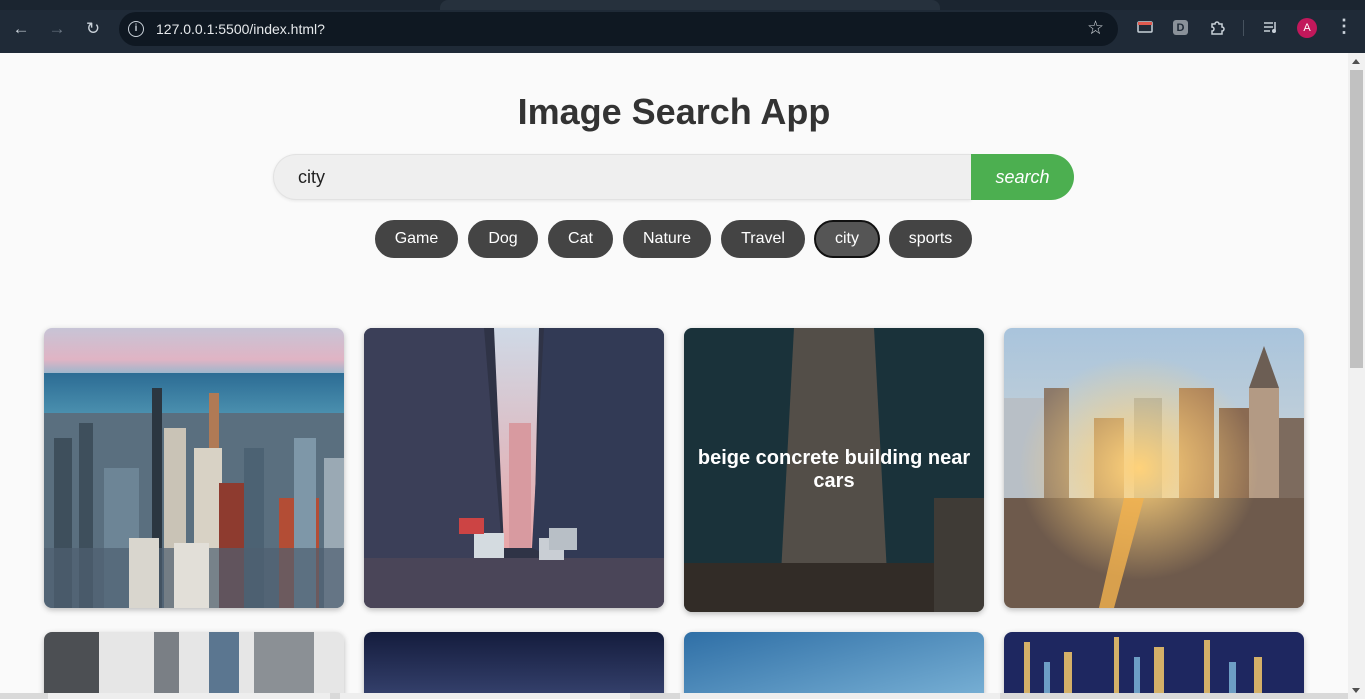 This screenshot has height=699, width=1365. I want to click on cast-icon, so click(1145, 27).